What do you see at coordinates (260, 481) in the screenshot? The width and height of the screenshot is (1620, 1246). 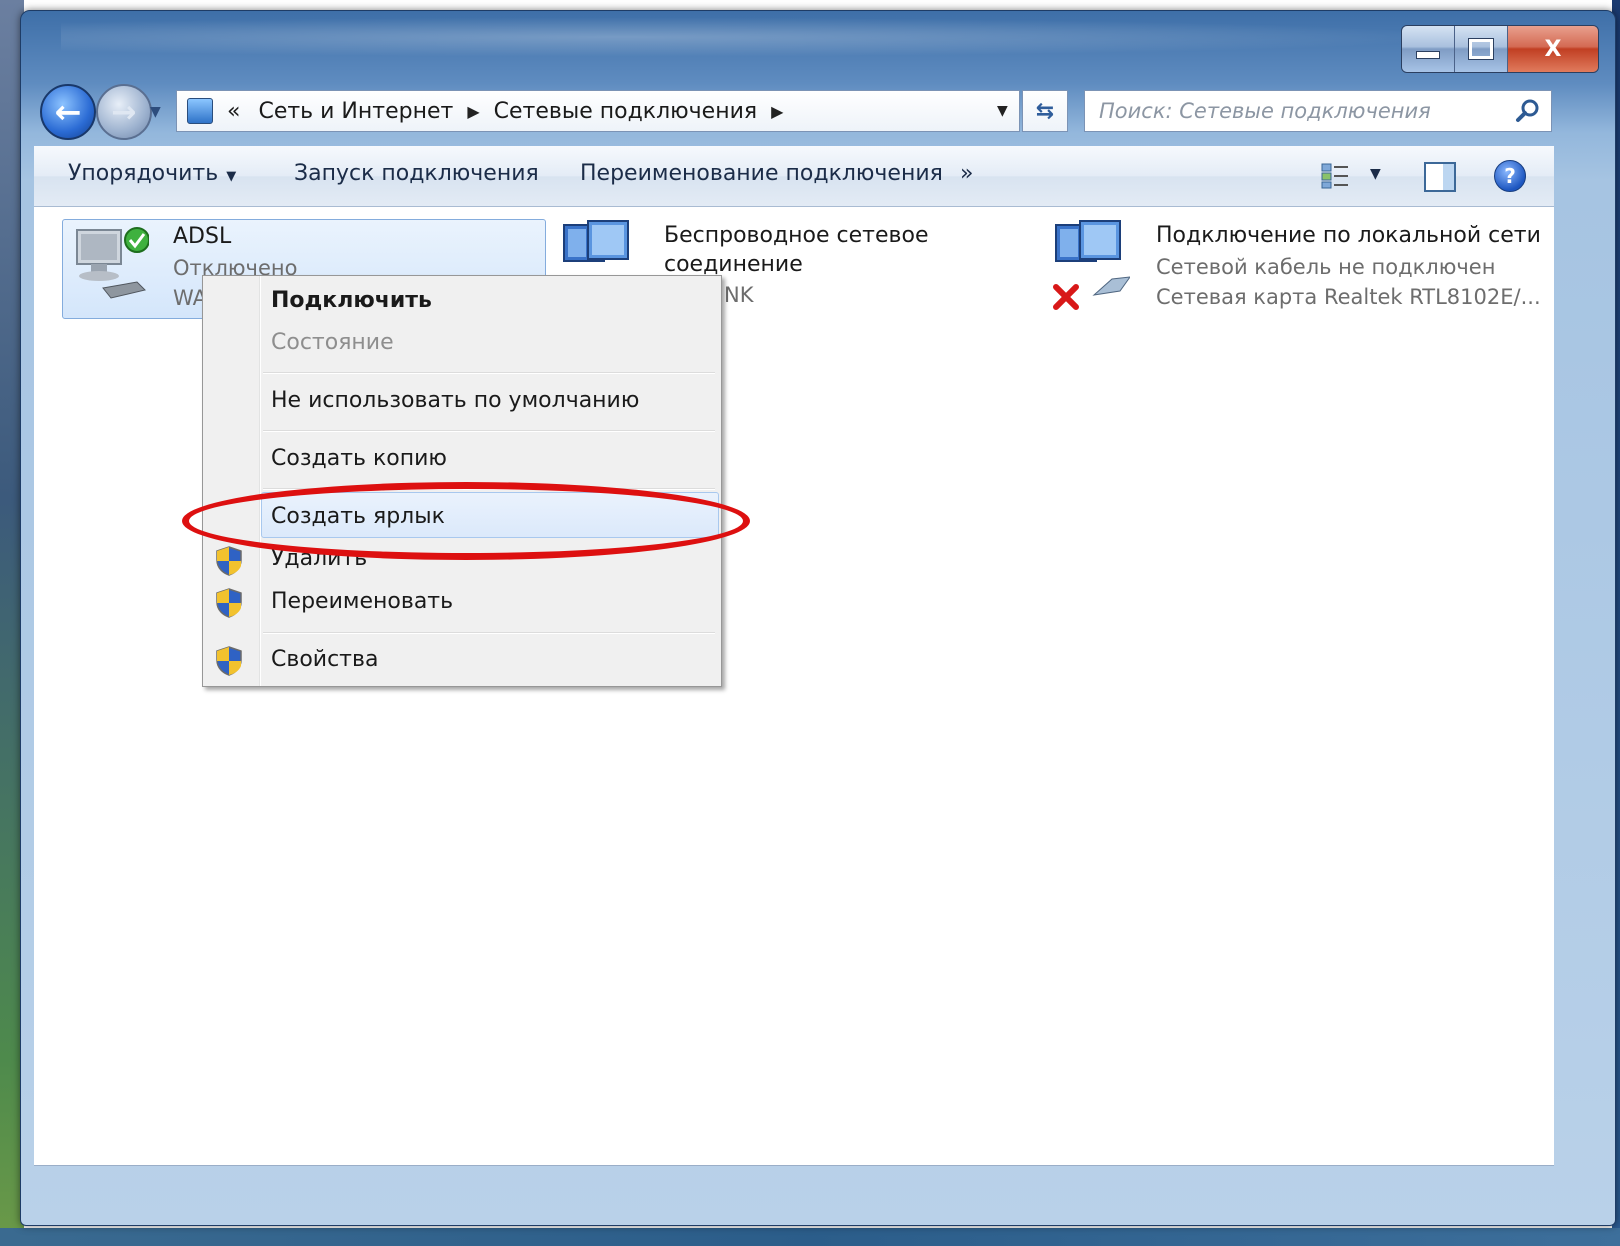 I see `menu-gutter` at bounding box center [260, 481].